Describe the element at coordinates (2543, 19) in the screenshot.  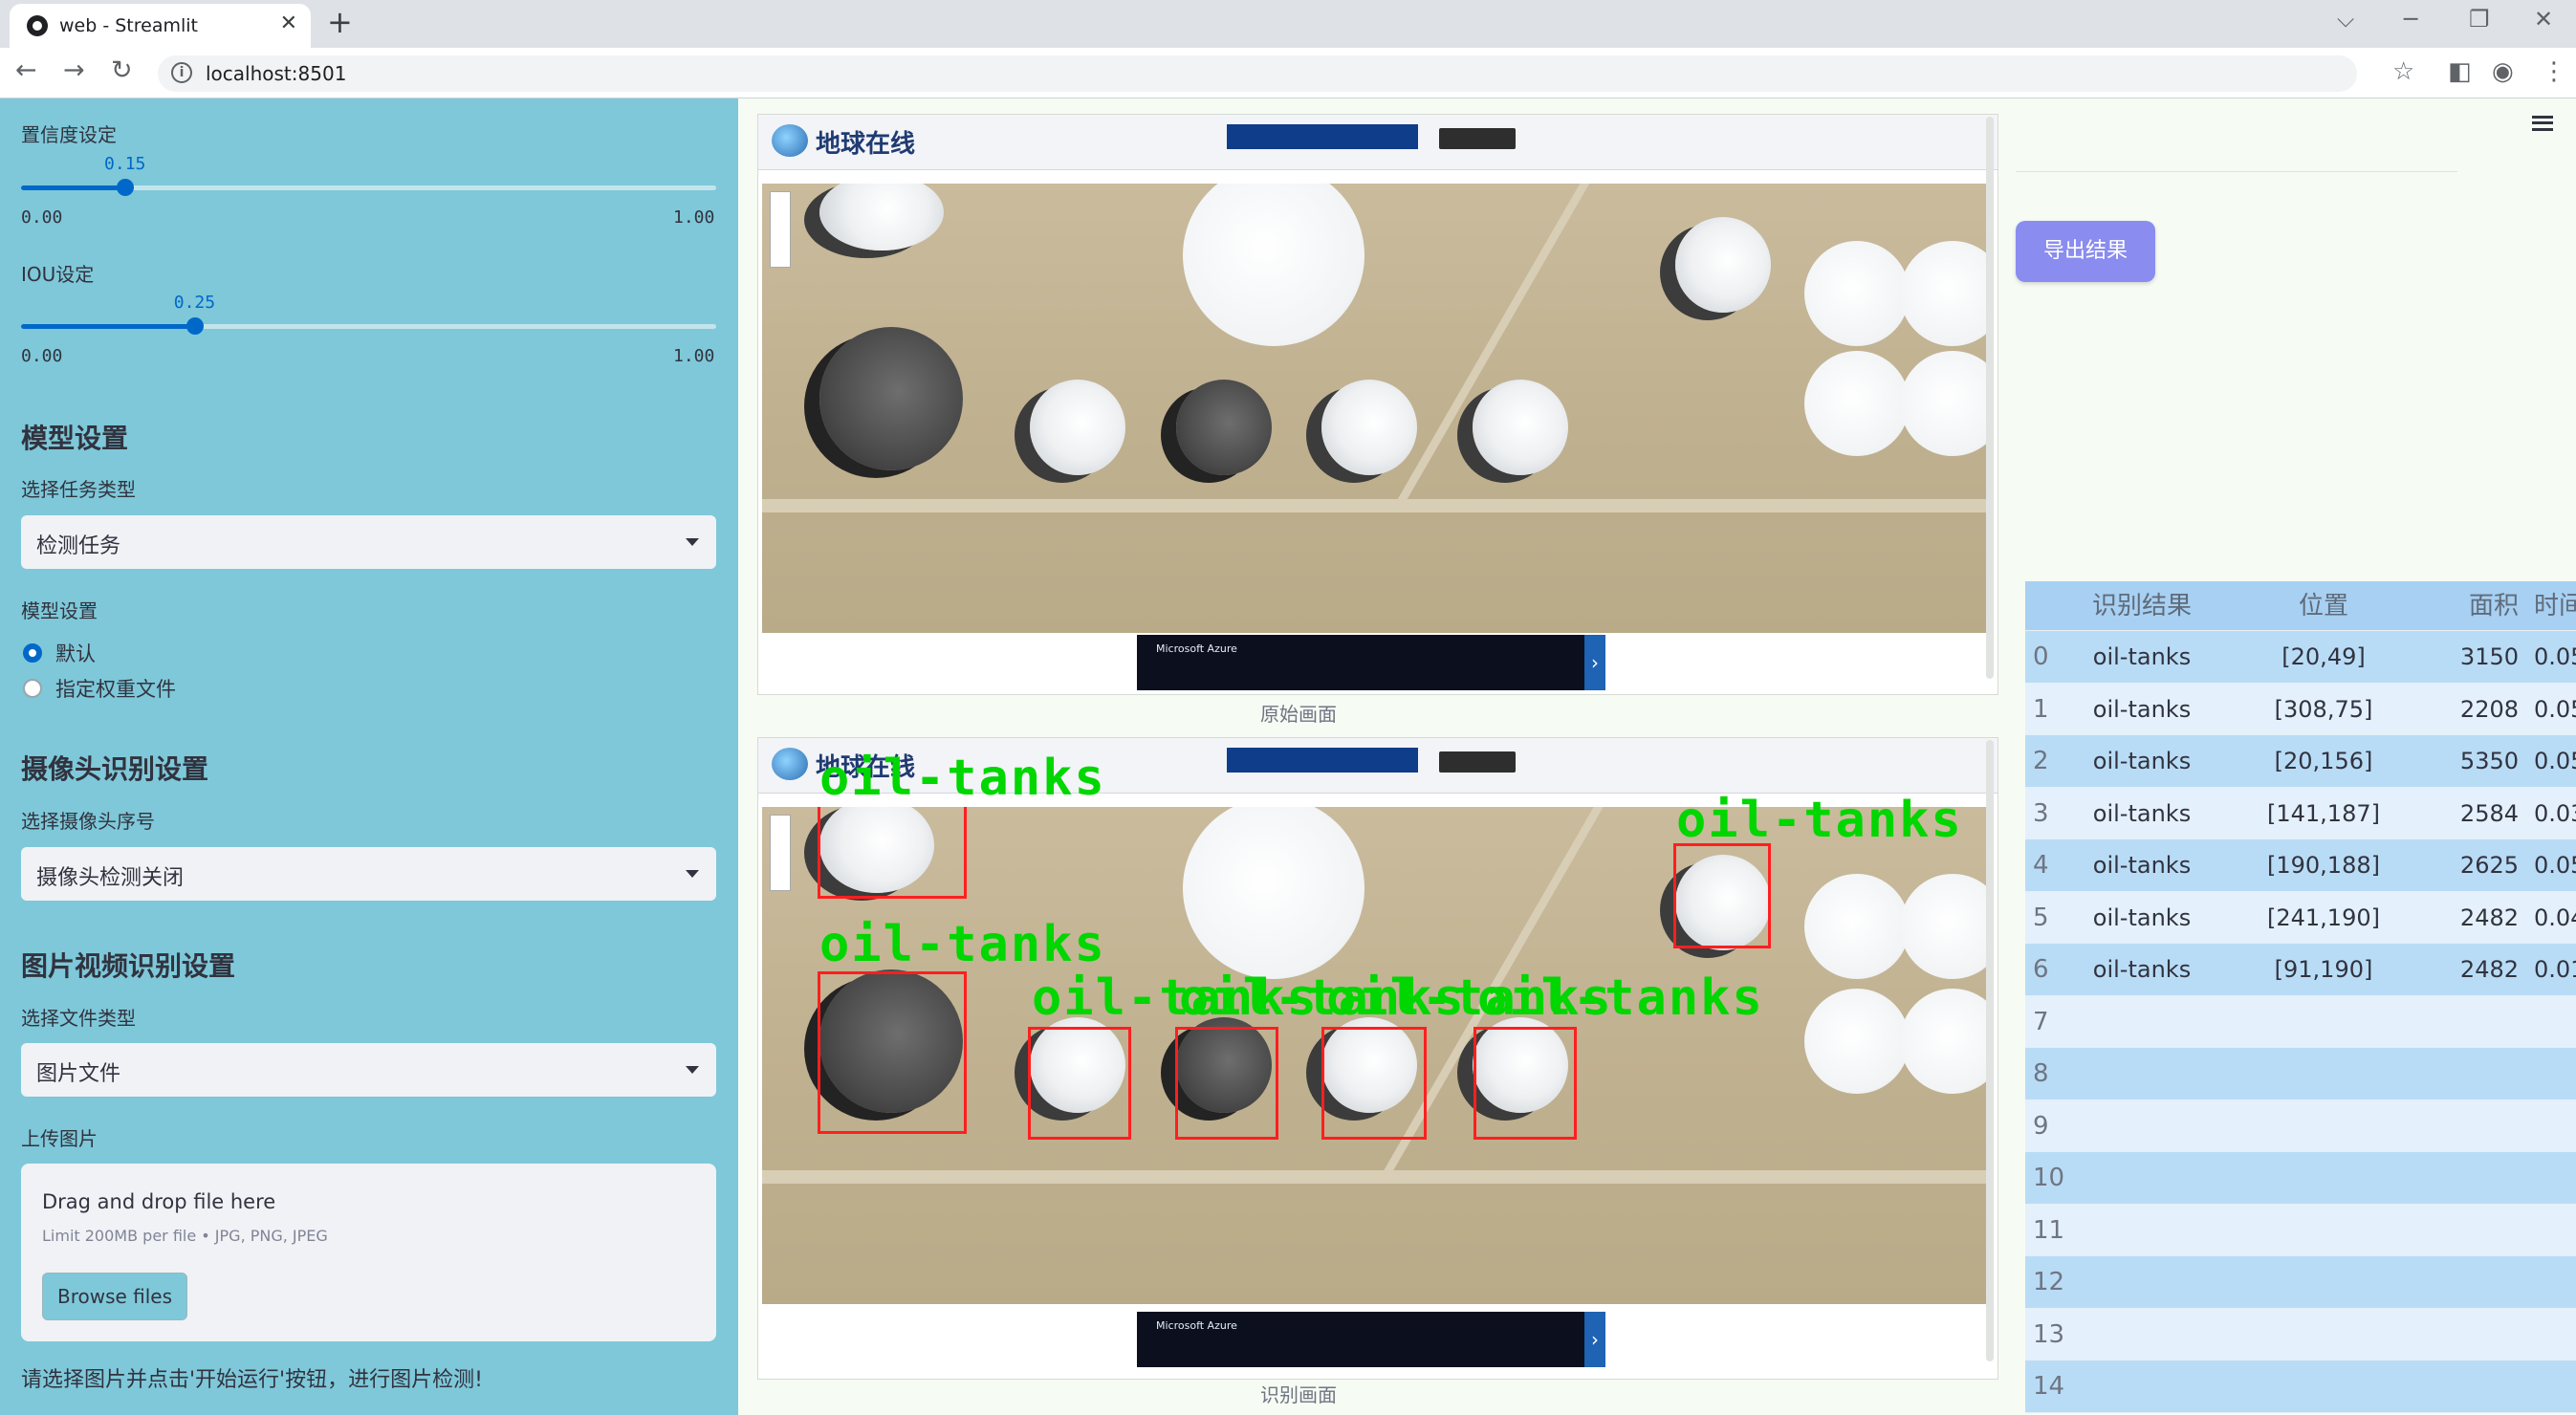
I see `window-close-icon: ✕` at that location.